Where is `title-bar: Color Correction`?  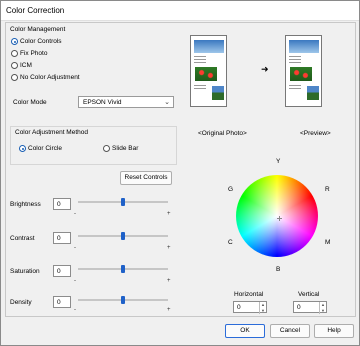 title-bar: Color Correction is located at coordinates (180, 11).